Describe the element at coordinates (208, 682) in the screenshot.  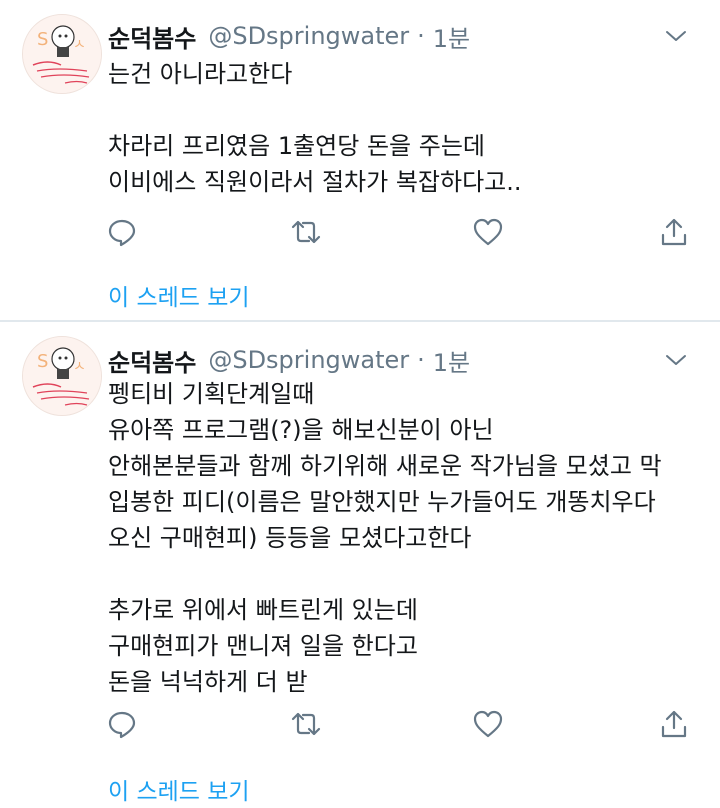
I see `tweet-text-line: 돈을 넉넉하게 더 받` at that location.